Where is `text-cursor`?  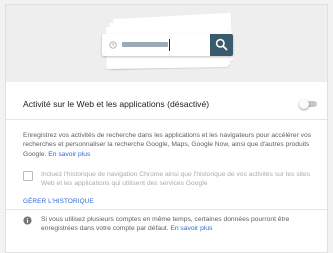
text-cursor is located at coordinates (169, 45).